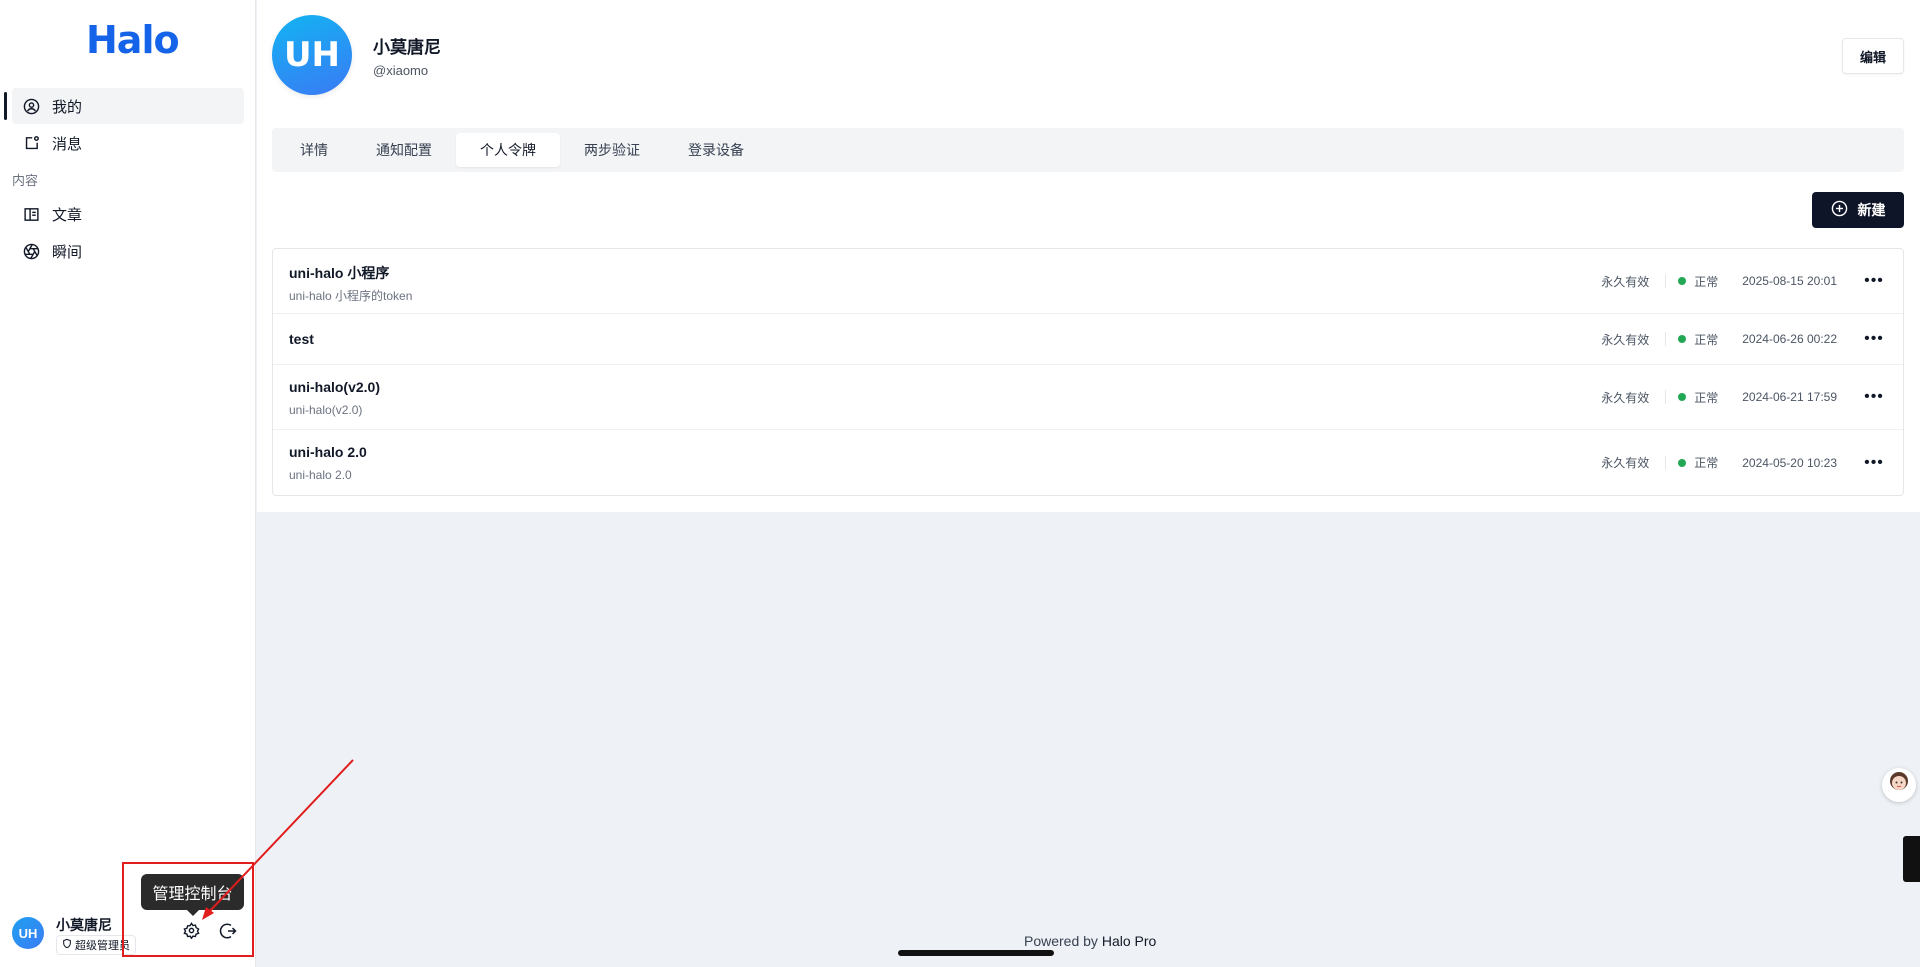 The image size is (1920, 967). I want to click on annotation-arrow, so click(278, 839).